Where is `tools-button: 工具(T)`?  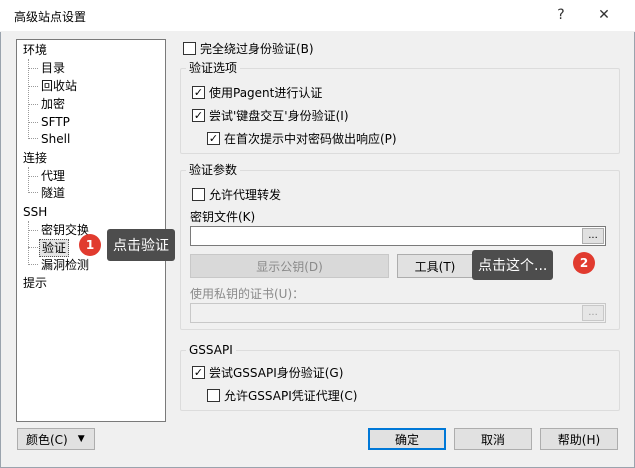 tools-button: 工具(T) is located at coordinates (435, 266).